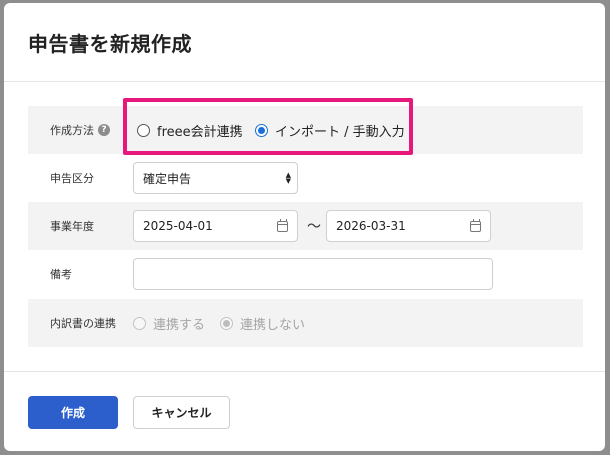 The image size is (610, 455). I want to click on fiscal-year-label: 事業年度, so click(72, 226).